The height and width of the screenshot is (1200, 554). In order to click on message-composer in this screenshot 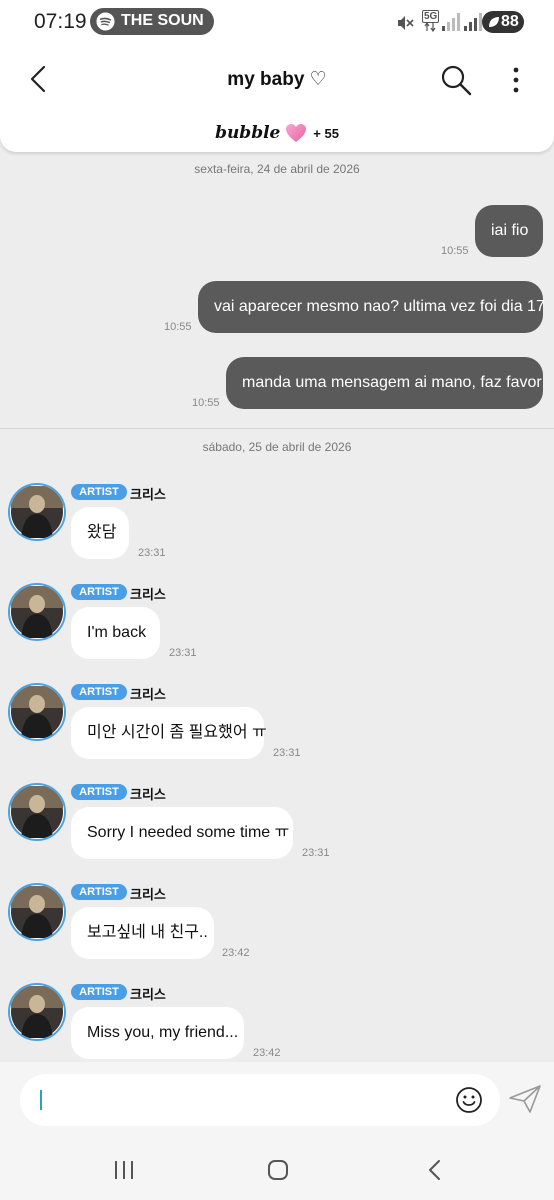, I will do `click(277, 1101)`.